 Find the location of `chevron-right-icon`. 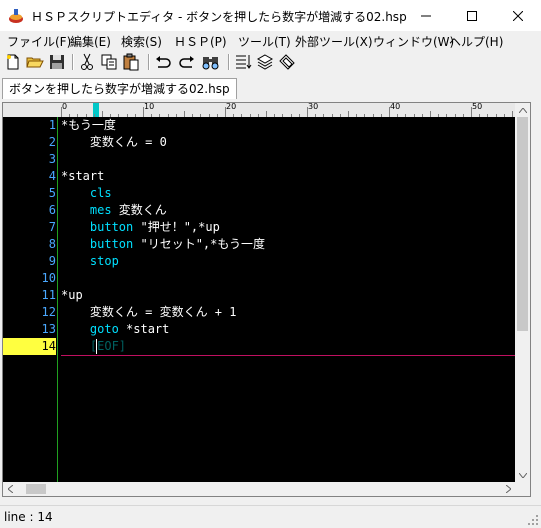

chevron-right-icon is located at coordinates (508, 489).